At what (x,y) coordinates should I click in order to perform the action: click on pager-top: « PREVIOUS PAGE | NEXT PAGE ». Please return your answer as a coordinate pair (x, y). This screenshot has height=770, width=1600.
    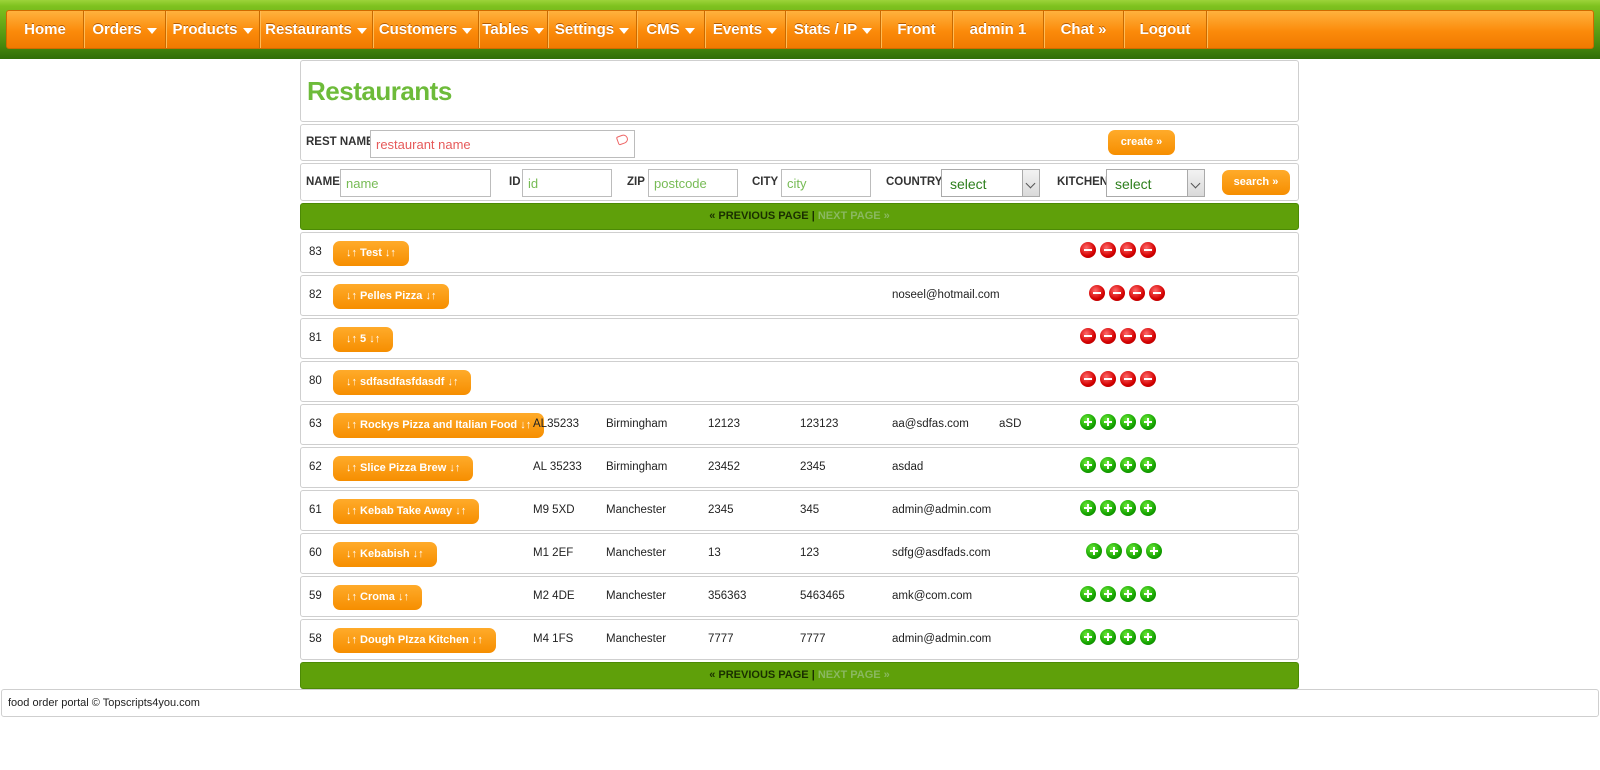
    Looking at the image, I should click on (799, 216).